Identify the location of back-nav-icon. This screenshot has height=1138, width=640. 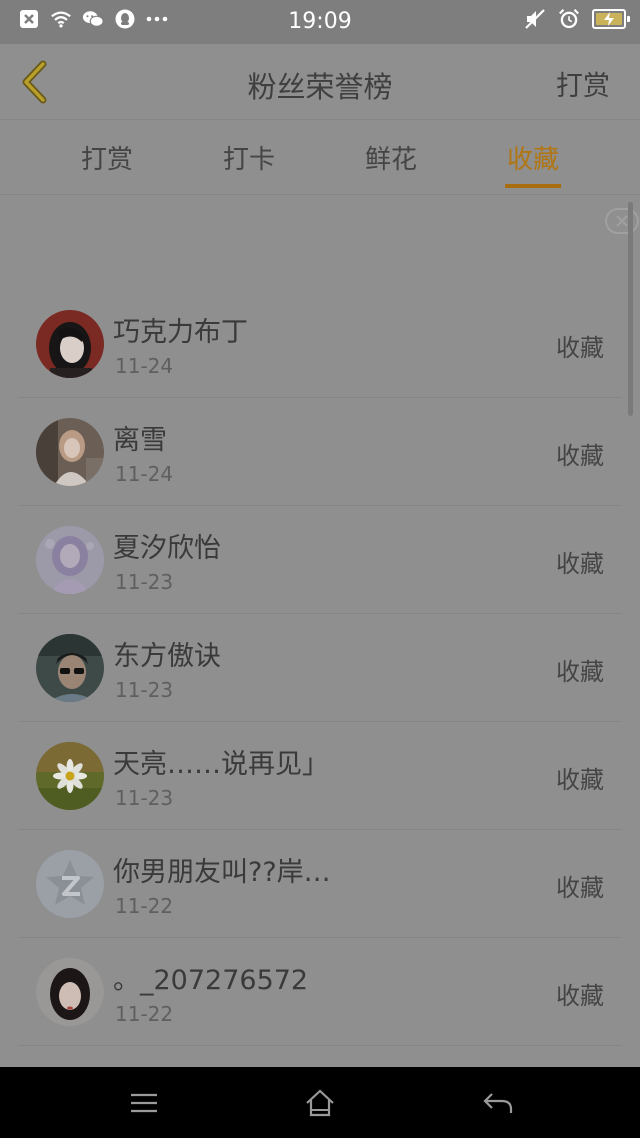
(498, 1103).